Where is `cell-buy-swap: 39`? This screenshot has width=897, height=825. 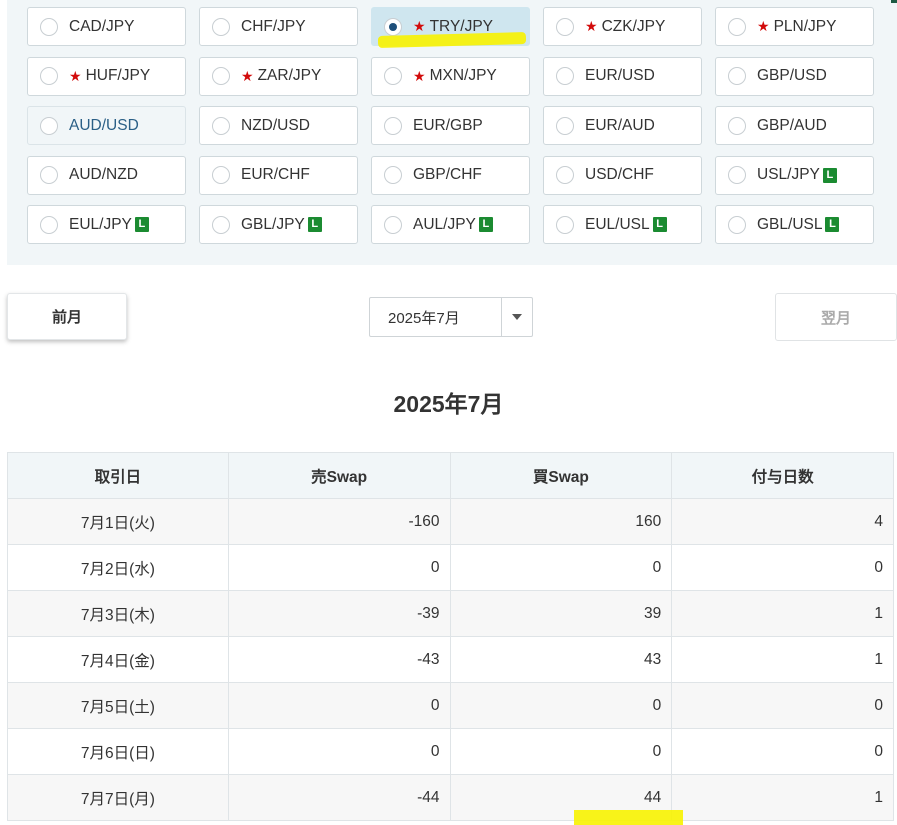 cell-buy-swap: 39 is located at coordinates (561, 613).